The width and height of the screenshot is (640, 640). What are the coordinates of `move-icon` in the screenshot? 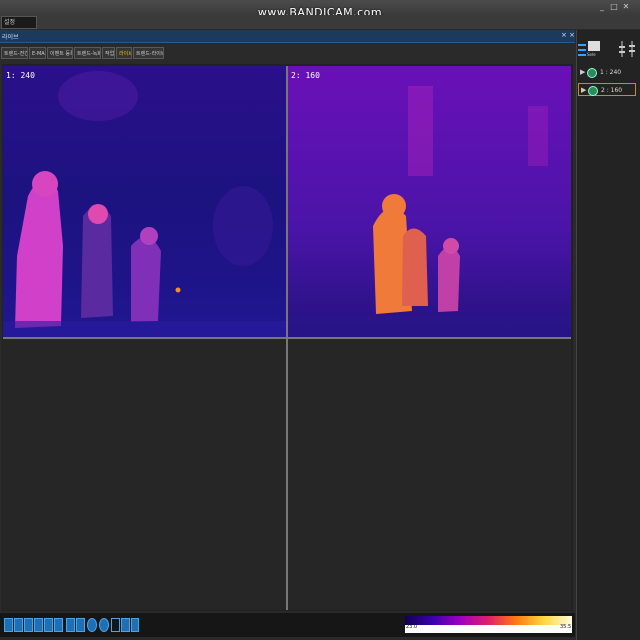 It's located at (115, 625).